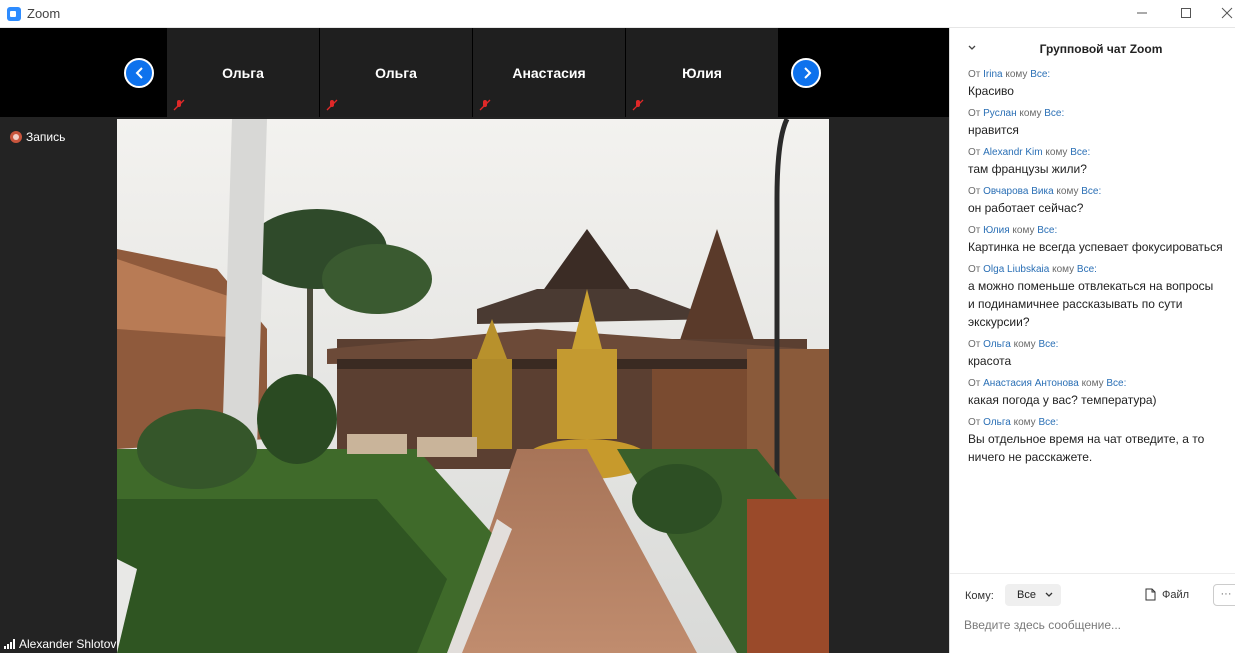 This screenshot has height=653, width=1235. What do you see at coordinates (1226, 14) in the screenshot?
I see `close-icon` at bounding box center [1226, 14].